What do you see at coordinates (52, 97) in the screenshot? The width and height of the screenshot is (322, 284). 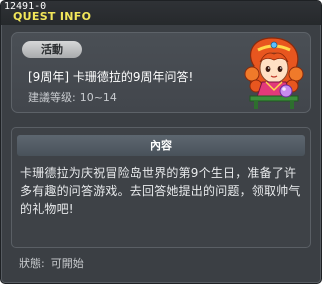 I see `level-label: 建議等级:` at bounding box center [52, 97].